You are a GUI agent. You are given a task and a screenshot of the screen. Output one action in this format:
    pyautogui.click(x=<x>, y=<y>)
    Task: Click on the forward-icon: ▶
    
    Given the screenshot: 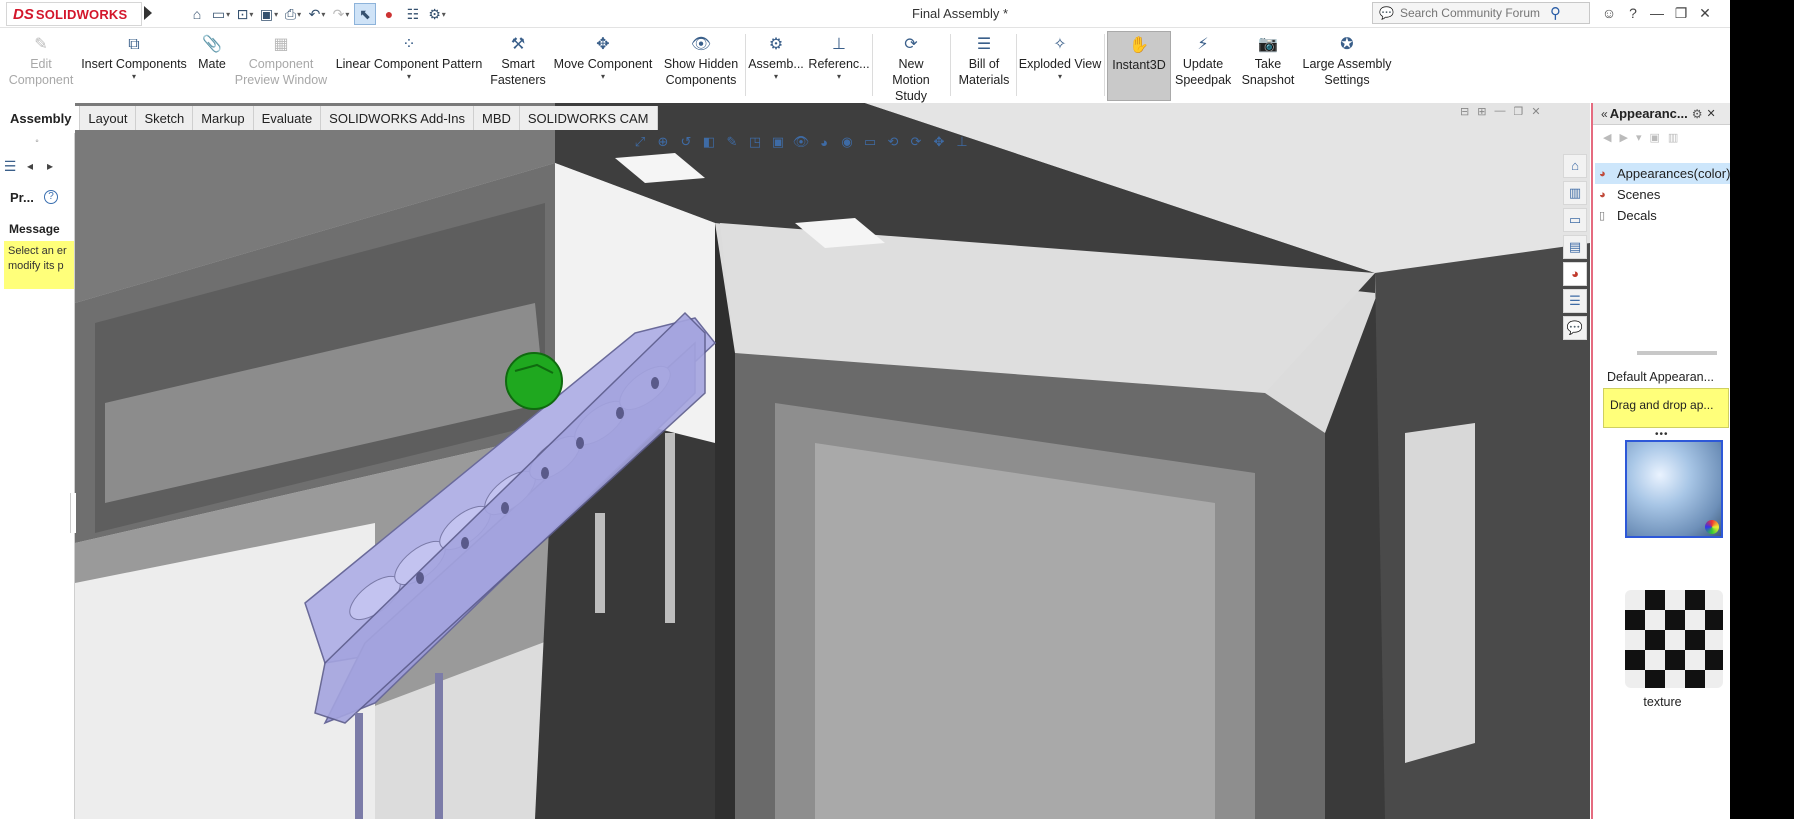 What is the action you would take?
    pyautogui.click(x=1623, y=137)
    